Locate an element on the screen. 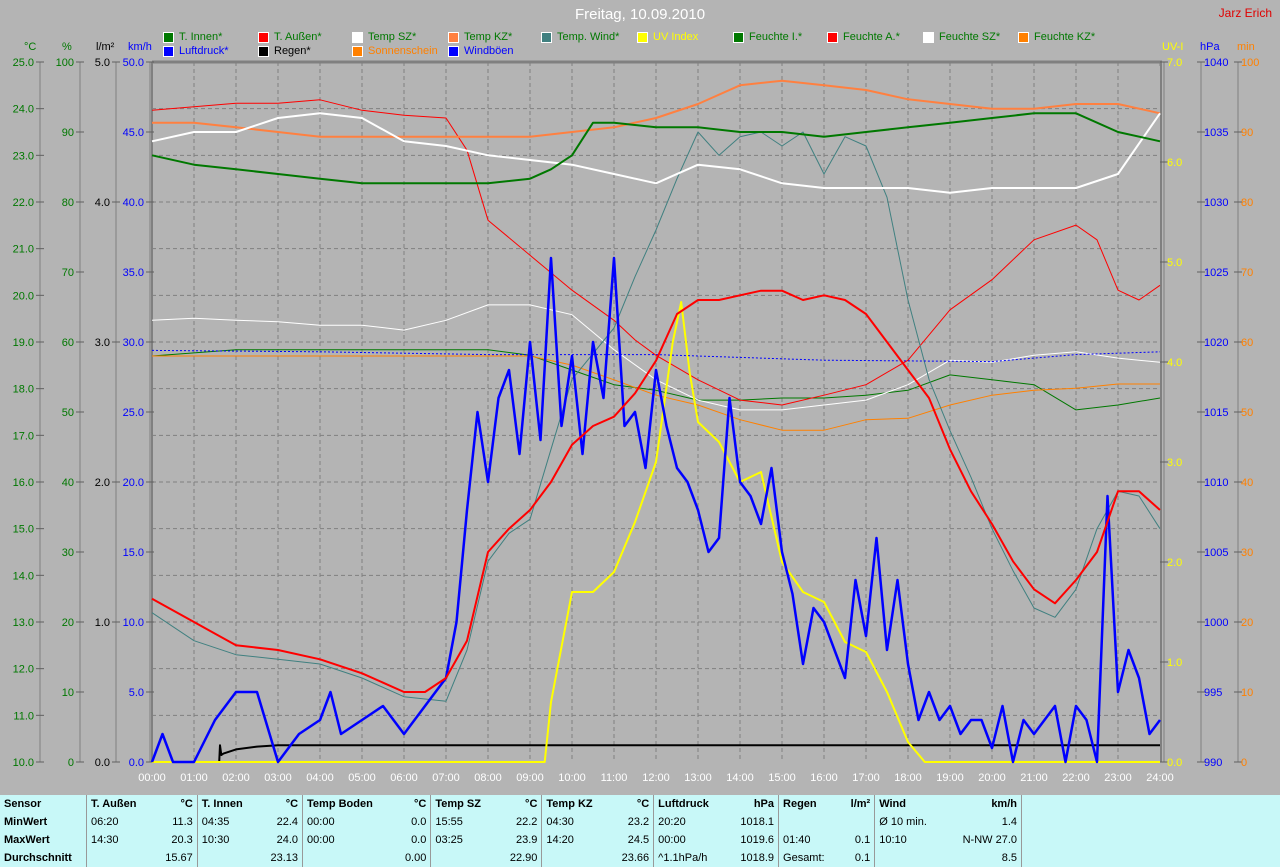 The width and height of the screenshot is (1280, 867). axis-unit-label: min is located at coordinates (1246, 47).